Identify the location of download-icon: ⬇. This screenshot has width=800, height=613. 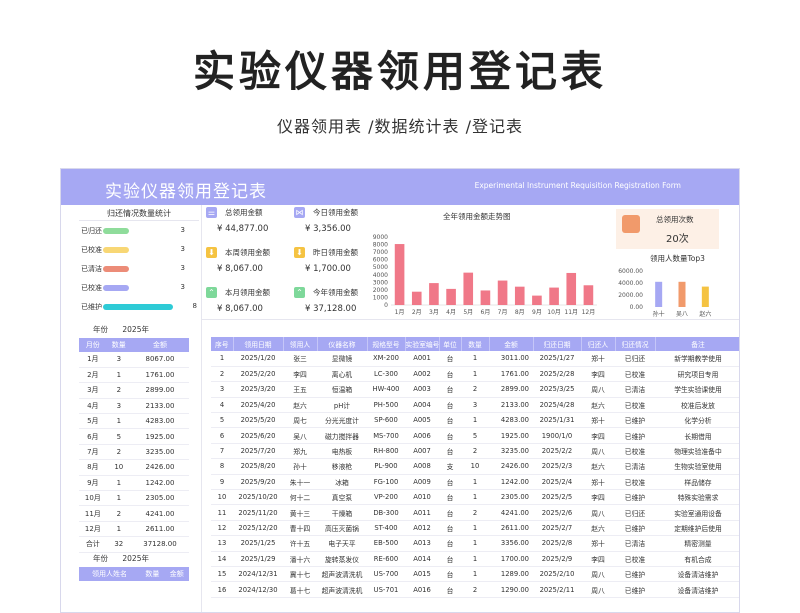
(299, 252).